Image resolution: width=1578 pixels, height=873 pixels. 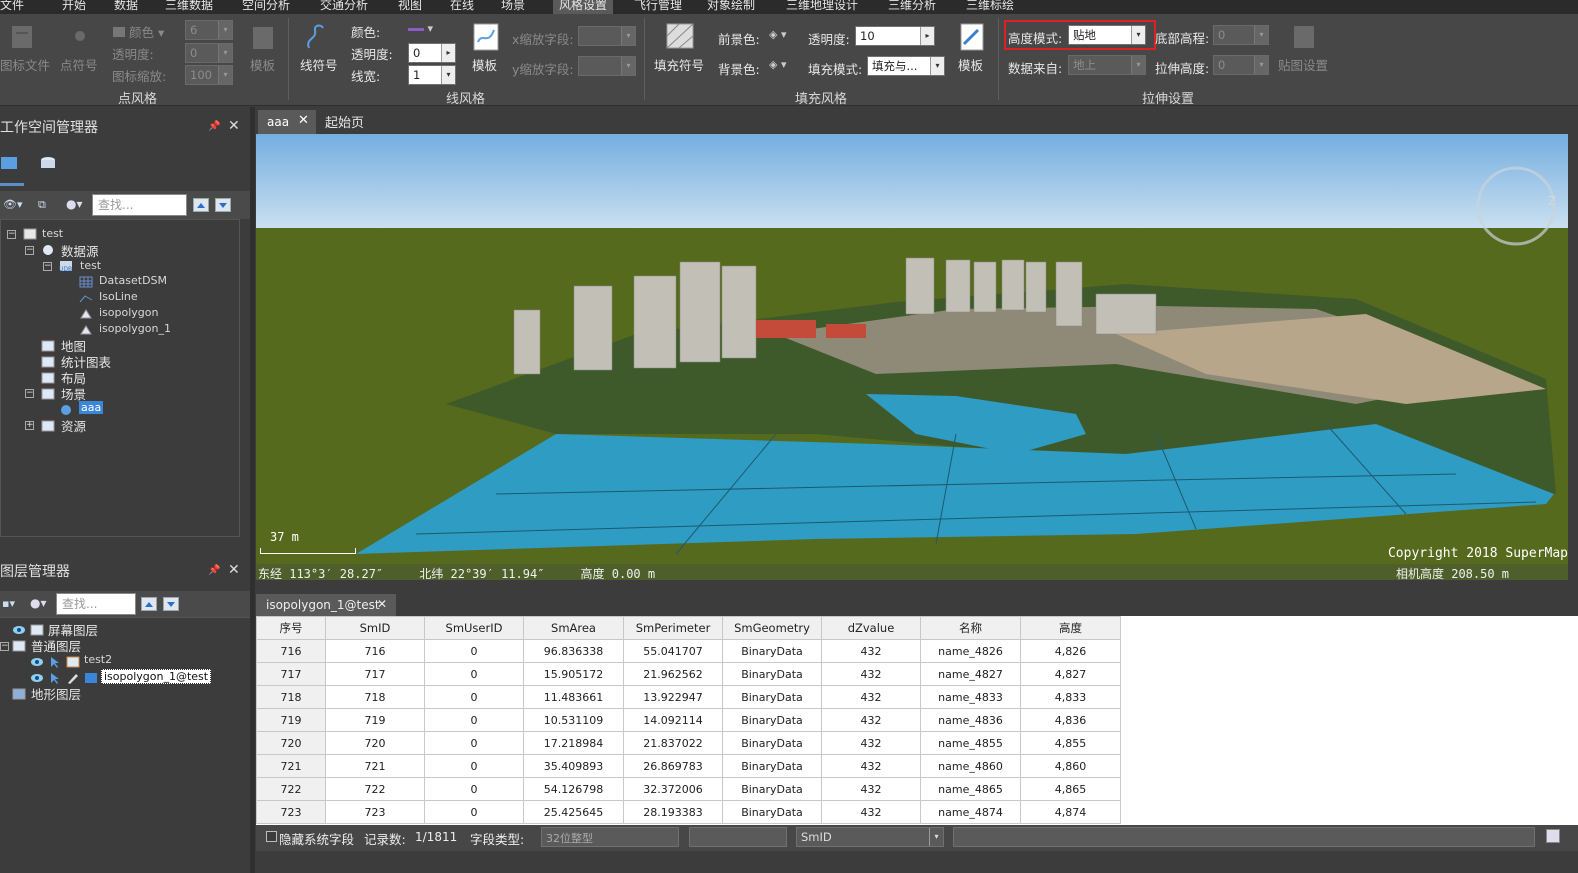 I want to click on x-scale-field: ▾, so click(x=607, y=36).